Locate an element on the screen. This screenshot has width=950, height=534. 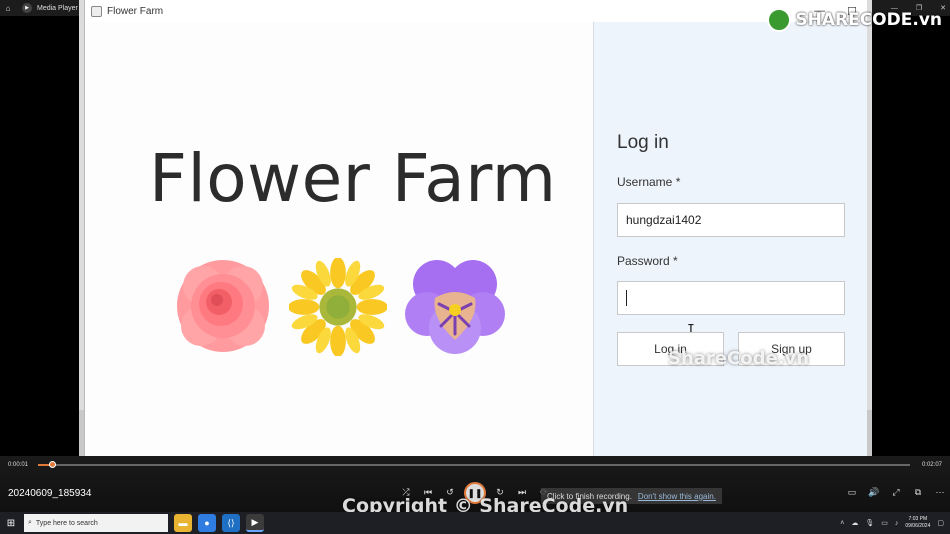
sharecode-watermark-middle: ShareCode.vn is located at coordinates (739, 358).